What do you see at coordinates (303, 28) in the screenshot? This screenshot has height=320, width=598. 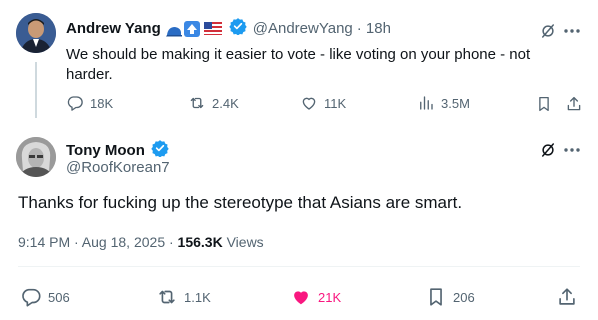 I see `author-handle: @AndrewYang` at bounding box center [303, 28].